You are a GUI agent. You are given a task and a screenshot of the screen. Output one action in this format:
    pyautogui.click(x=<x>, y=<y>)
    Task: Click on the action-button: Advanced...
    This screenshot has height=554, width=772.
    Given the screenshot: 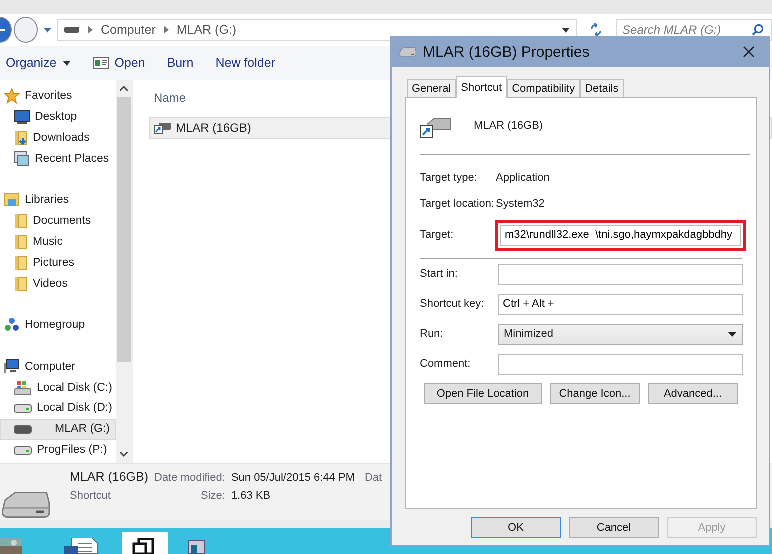 What is the action you would take?
    pyautogui.click(x=693, y=393)
    